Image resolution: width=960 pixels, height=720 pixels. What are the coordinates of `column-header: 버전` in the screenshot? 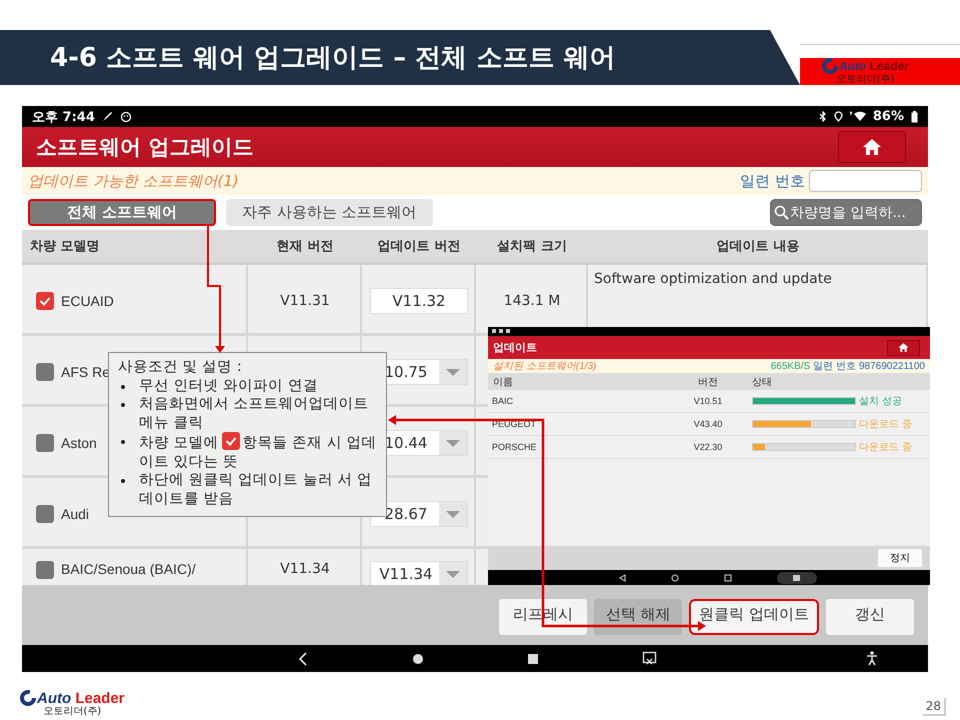 It's located at (708, 382).